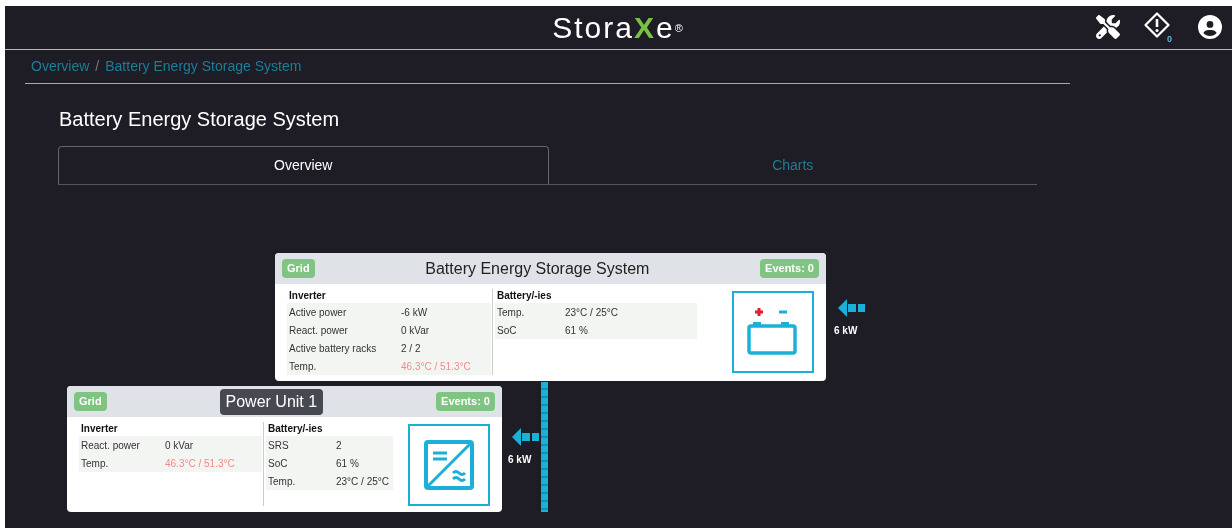  Describe the element at coordinates (1108, 27) in the screenshot. I see `tools-button` at that location.